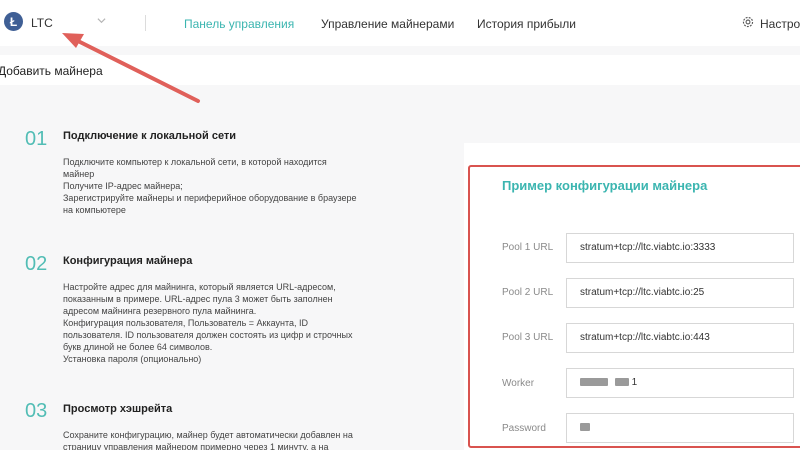 The width and height of the screenshot is (800, 450). I want to click on worker-label: Worker, so click(518, 383).